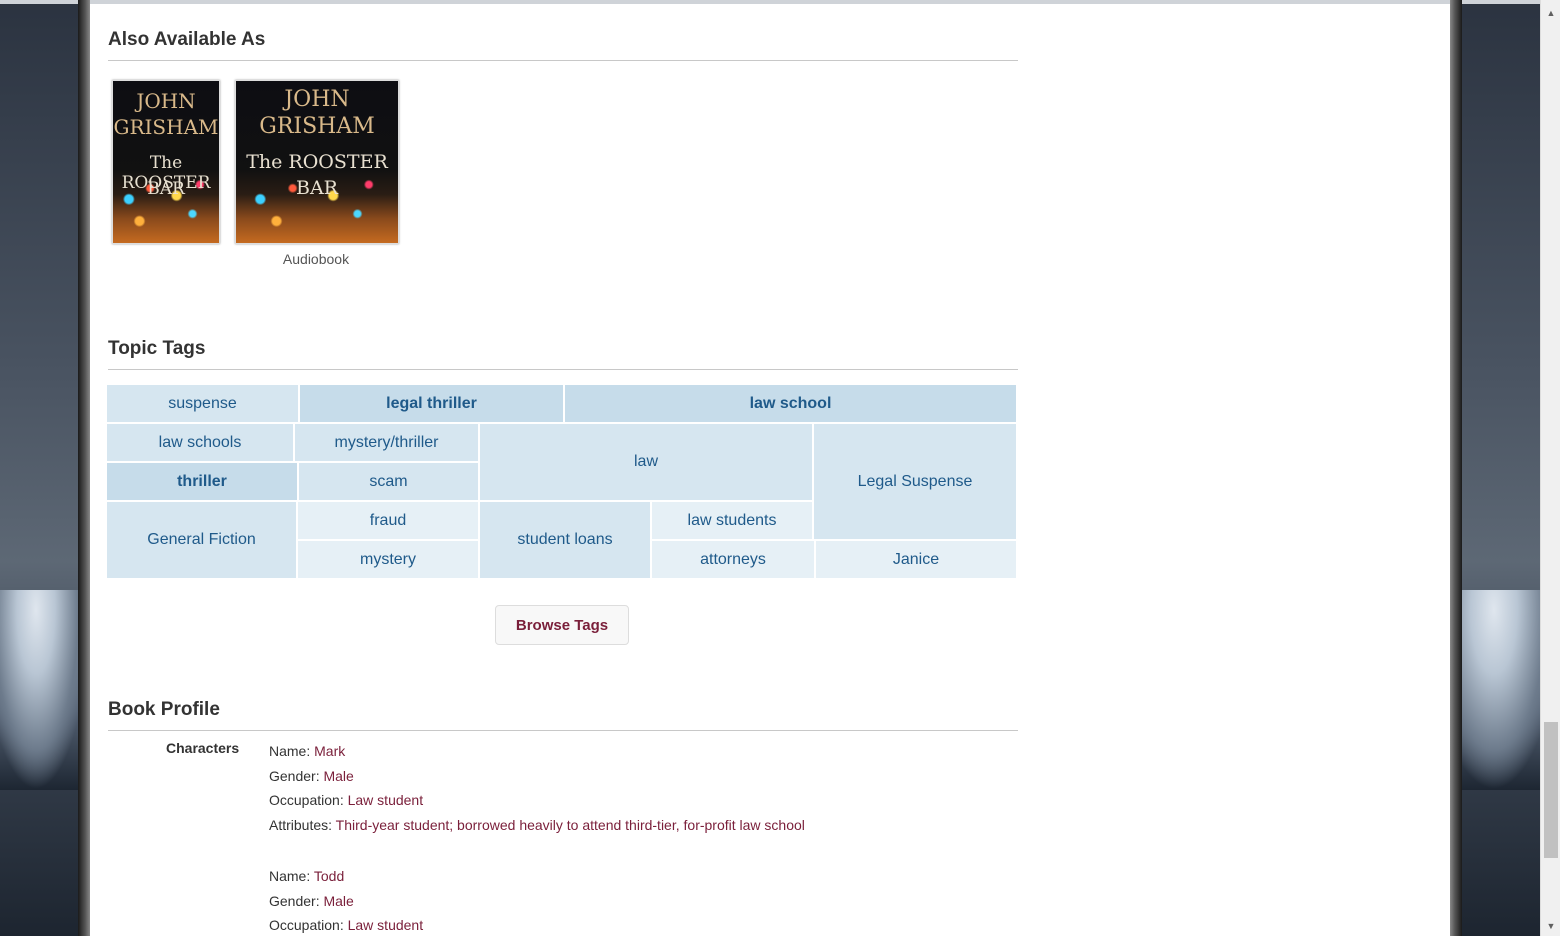 This screenshot has width=1560, height=936. What do you see at coordinates (386, 442) in the screenshot?
I see `tag-mystery-thriller: mystery/thriller` at bounding box center [386, 442].